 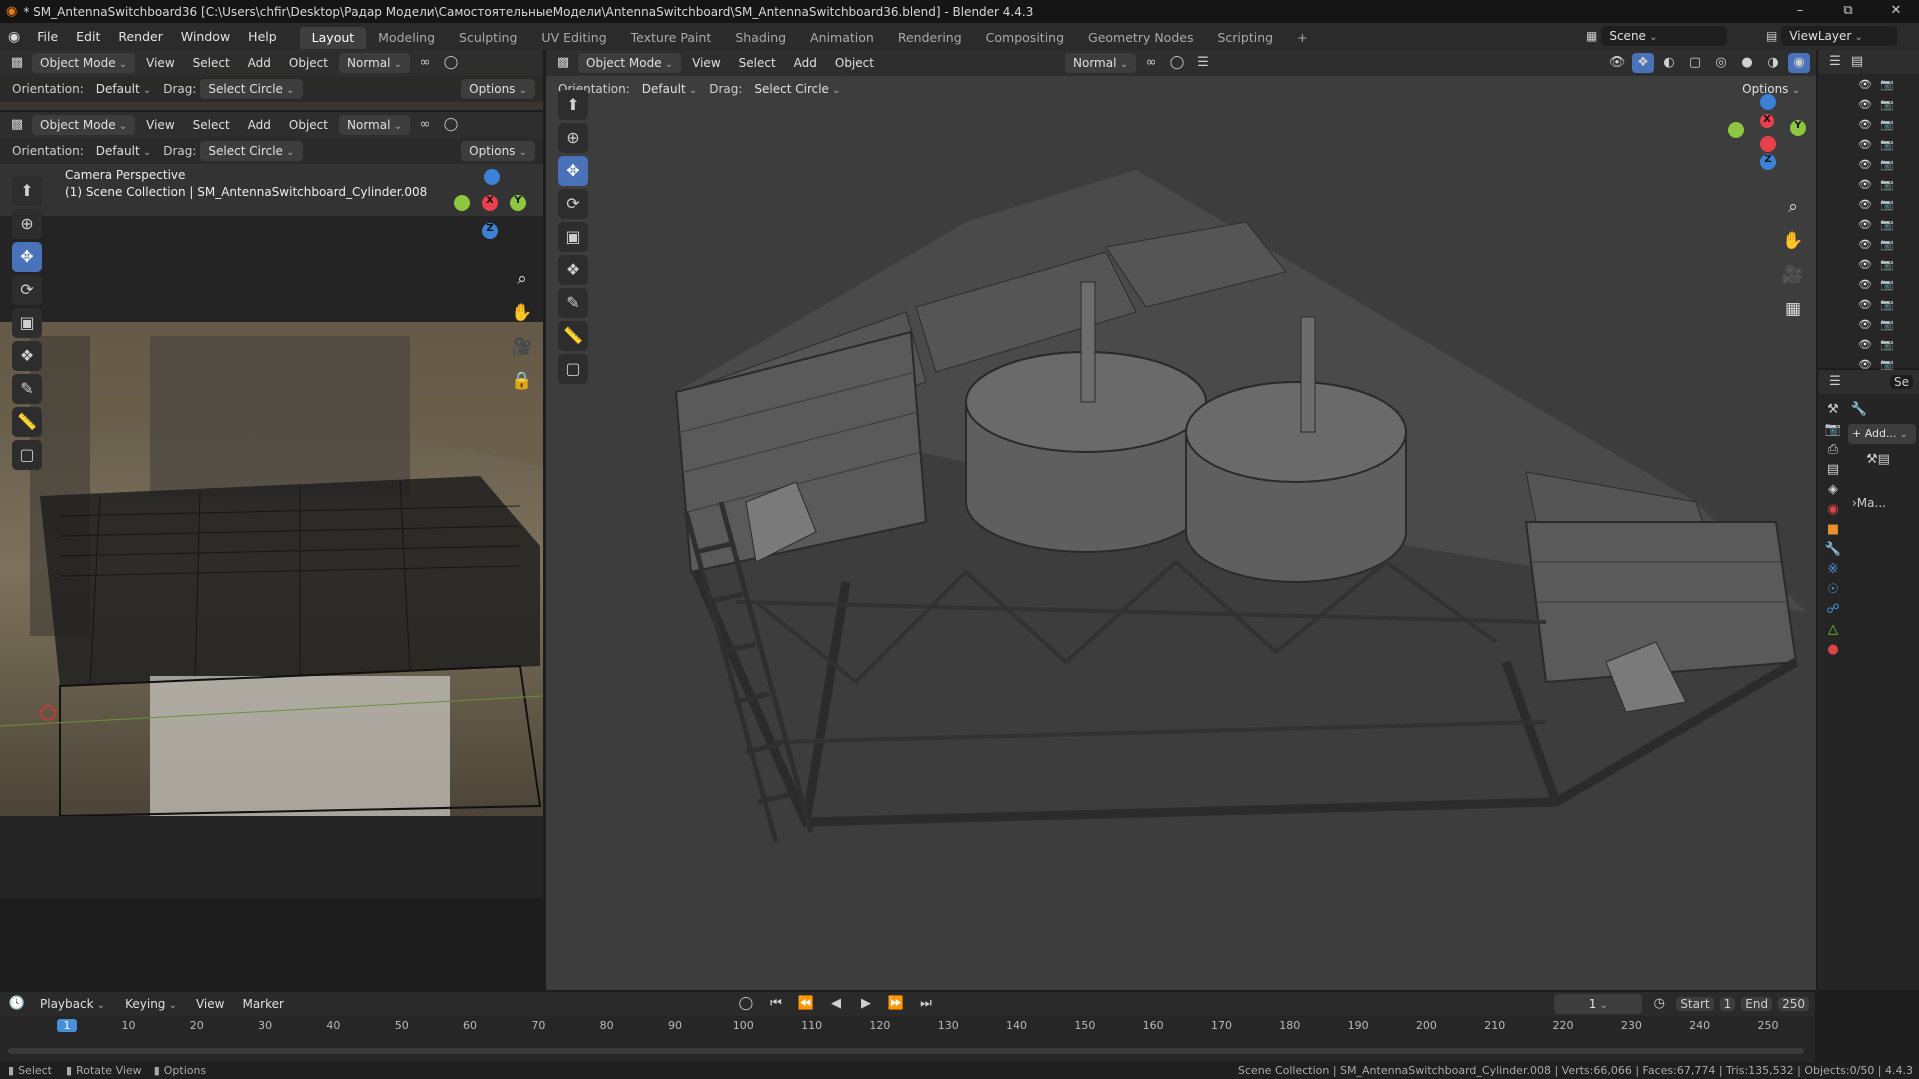 What do you see at coordinates (1100, 63) in the screenshot?
I see `orientation-dropdown: Normal` at bounding box center [1100, 63].